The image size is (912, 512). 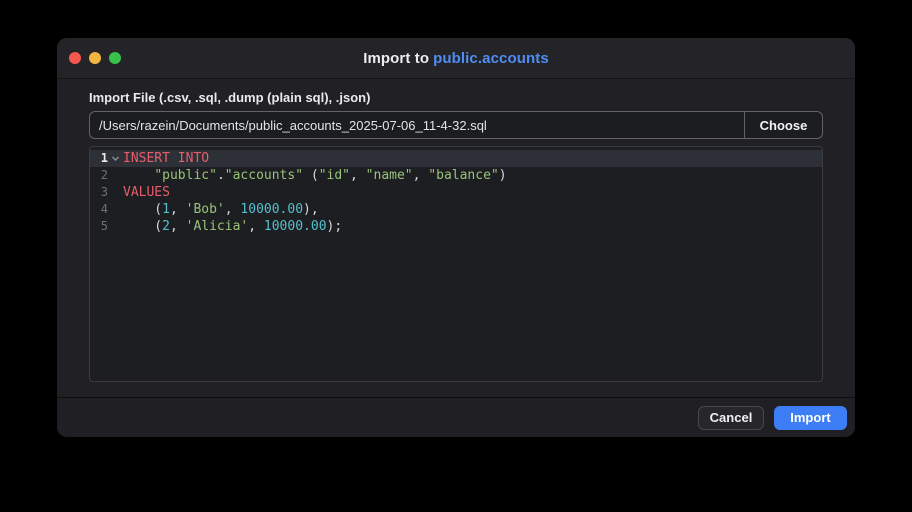 I want to click on traffic-lights, so click(x=95, y=58).